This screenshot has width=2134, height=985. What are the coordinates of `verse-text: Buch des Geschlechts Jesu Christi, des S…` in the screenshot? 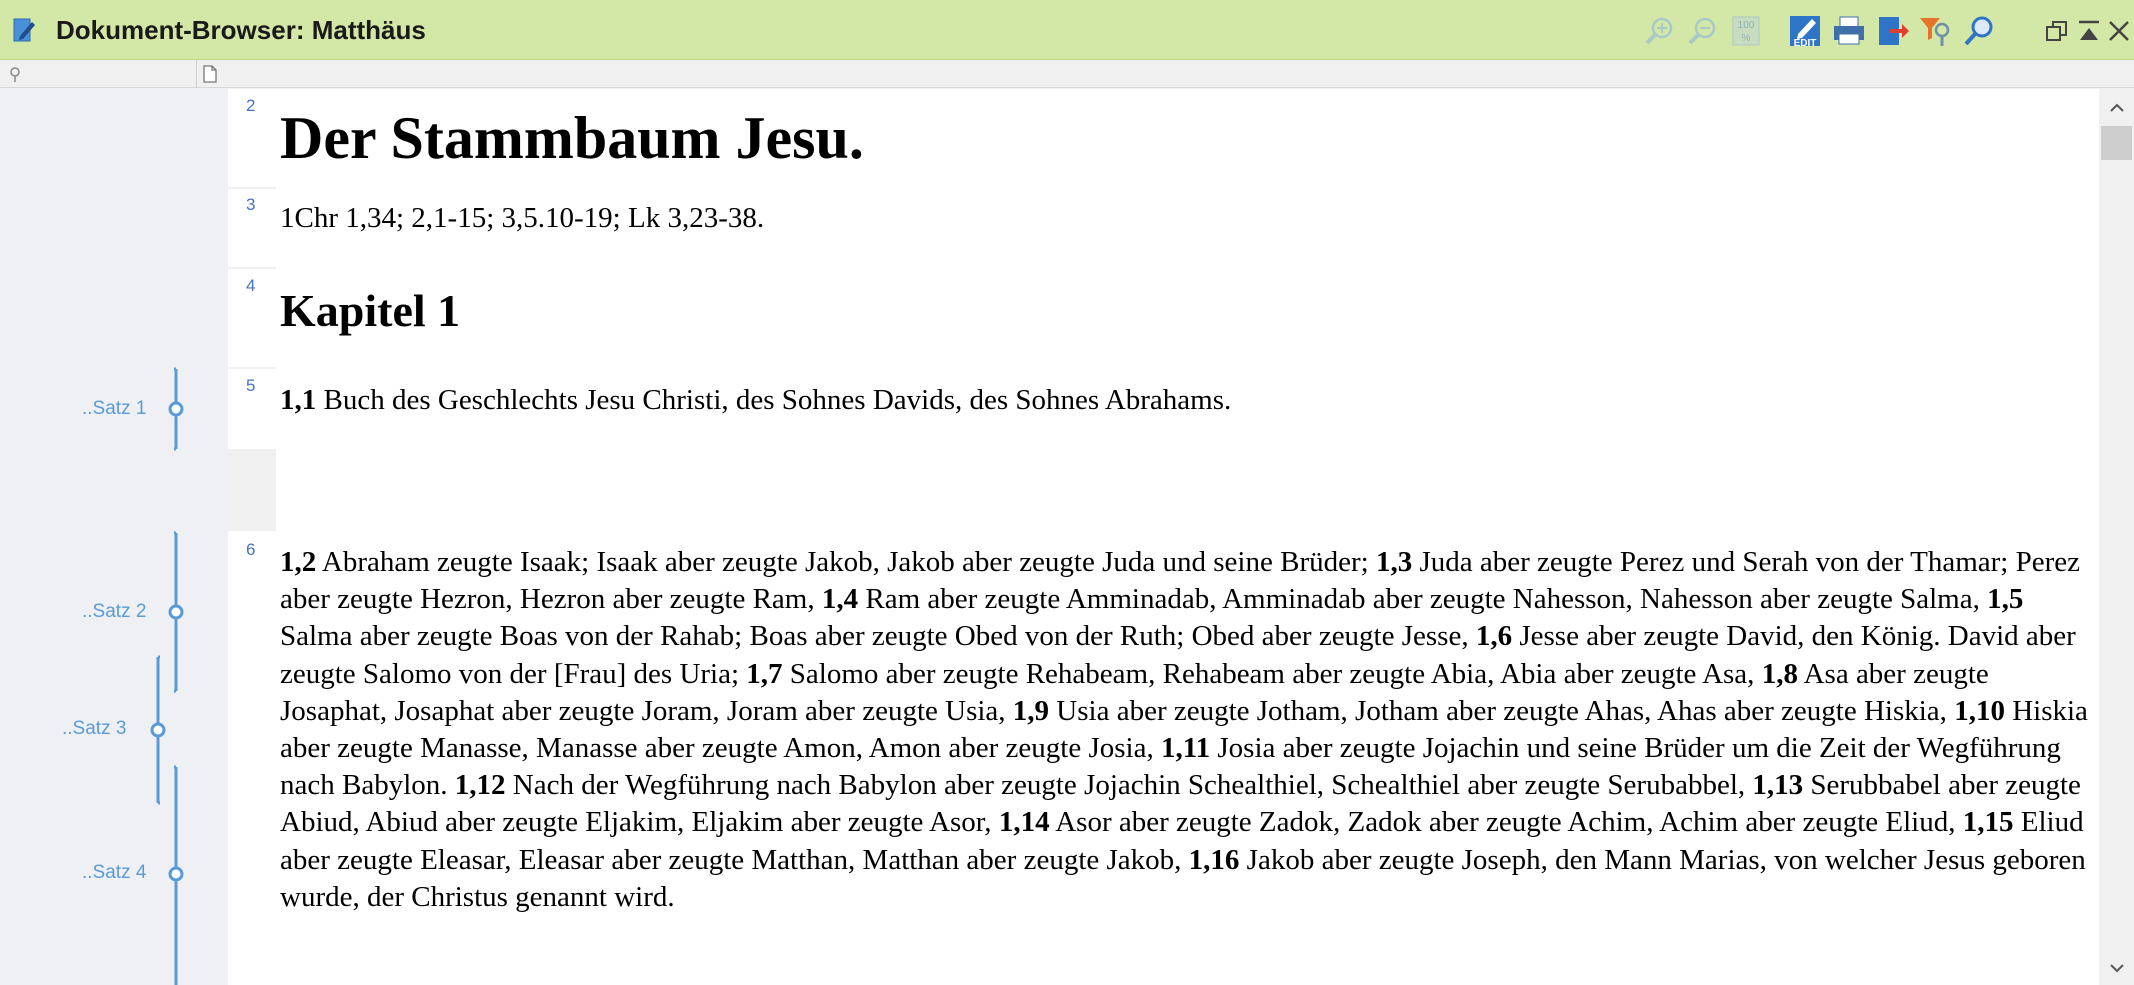 It's located at (774, 400).